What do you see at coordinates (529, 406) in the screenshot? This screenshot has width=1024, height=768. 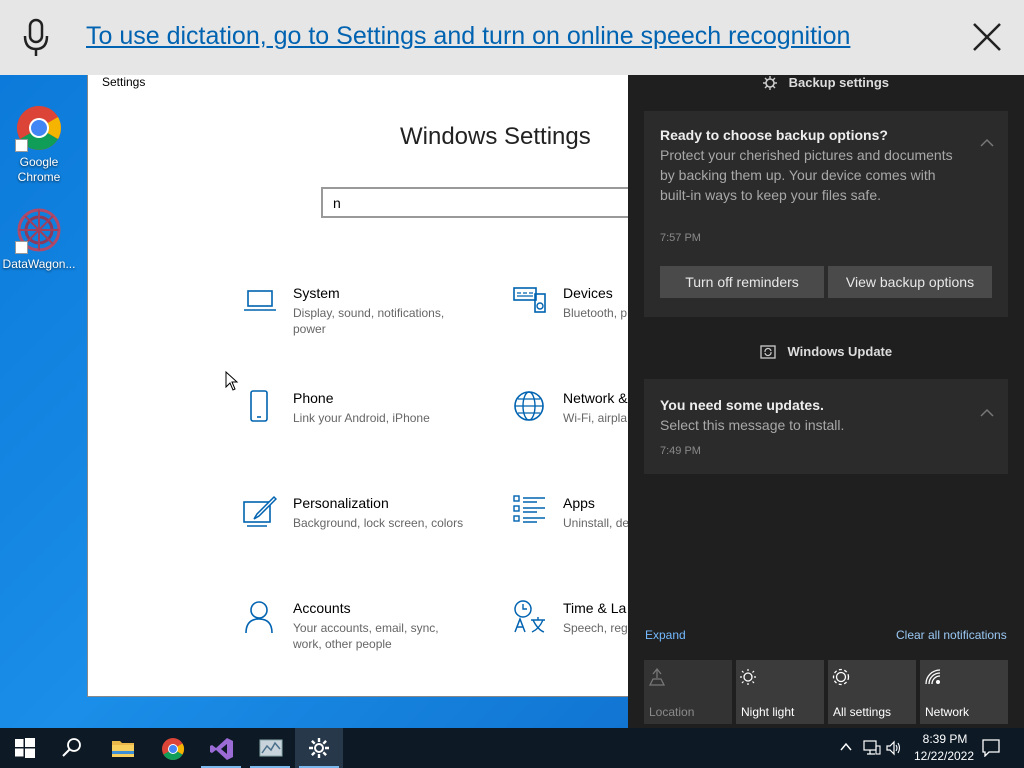 I see `globe-icon` at bounding box center [529, 406].